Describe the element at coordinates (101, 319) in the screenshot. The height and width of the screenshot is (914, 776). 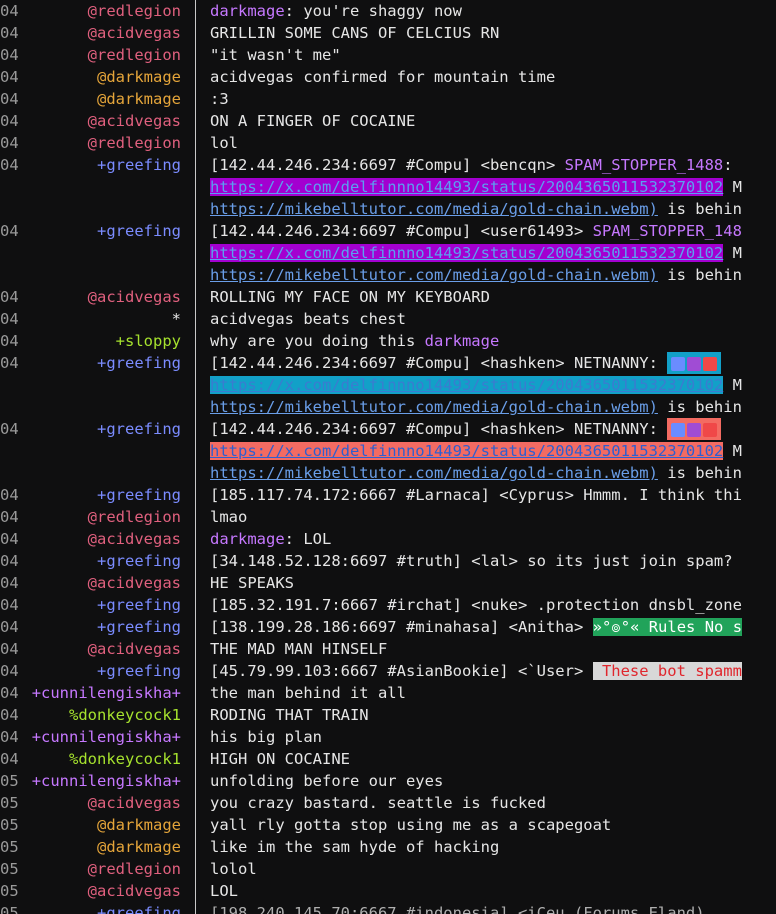
I see `nick-label: *` at that location.